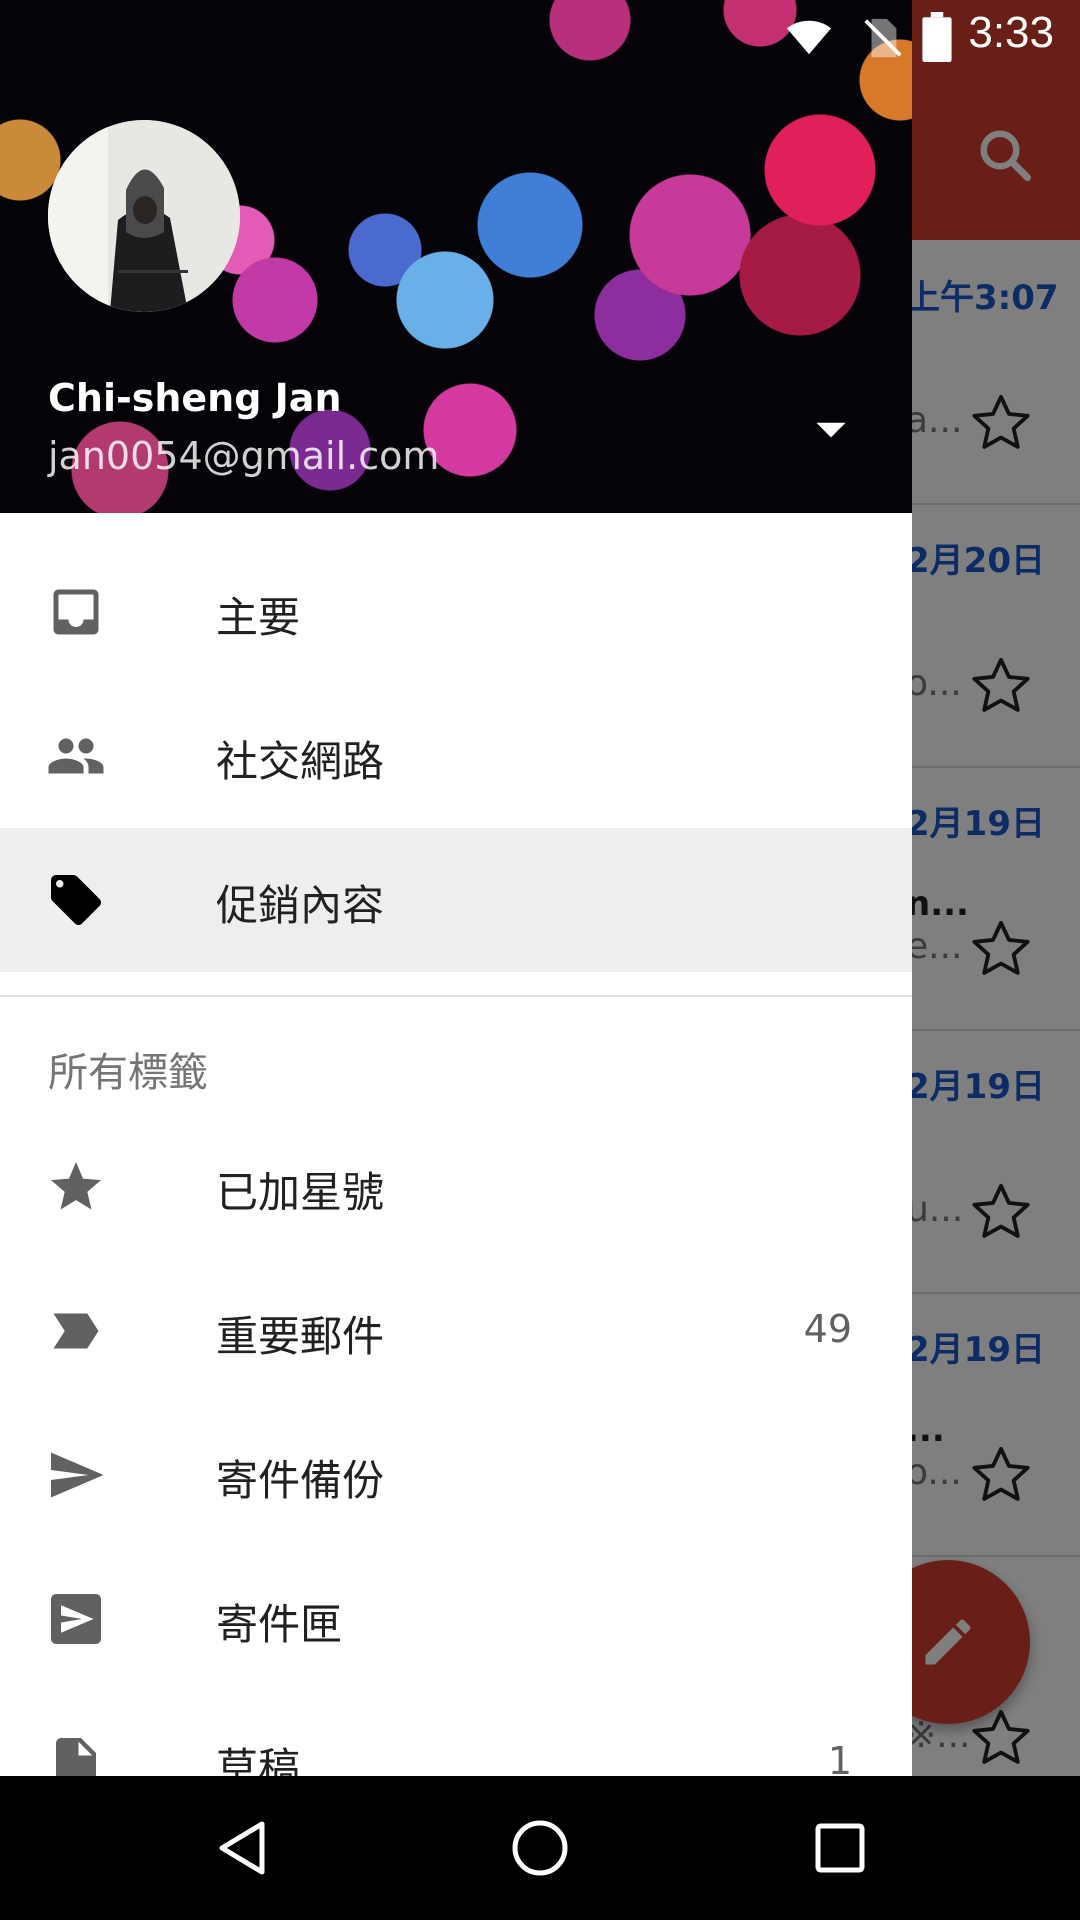 This screenshot has height=1920, width=1080. What do you see at coordinates (456, 1619) in the screenshot?
I see `nav-item-outbox: 寄件匣` at bounding box center [456, 1619].